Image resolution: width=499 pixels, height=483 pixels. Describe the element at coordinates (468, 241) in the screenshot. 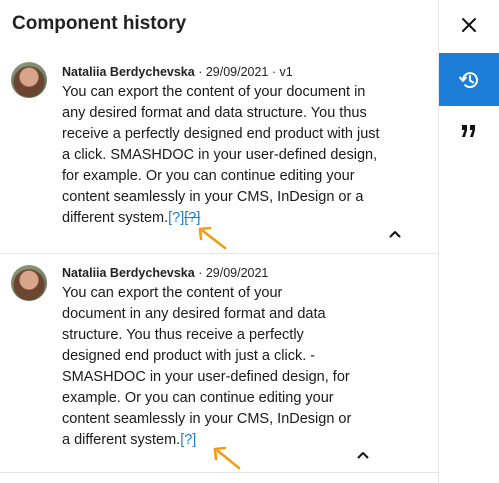

I see `side-toolbar` at that location.